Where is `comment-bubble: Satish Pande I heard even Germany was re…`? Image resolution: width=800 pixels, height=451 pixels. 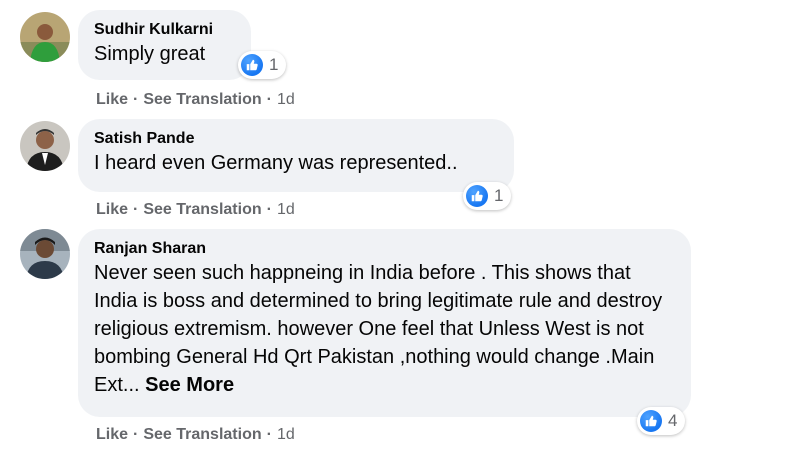
comment-bubble: Satish Pande I heard even Germany was re… is located at coordinates (296, 155).